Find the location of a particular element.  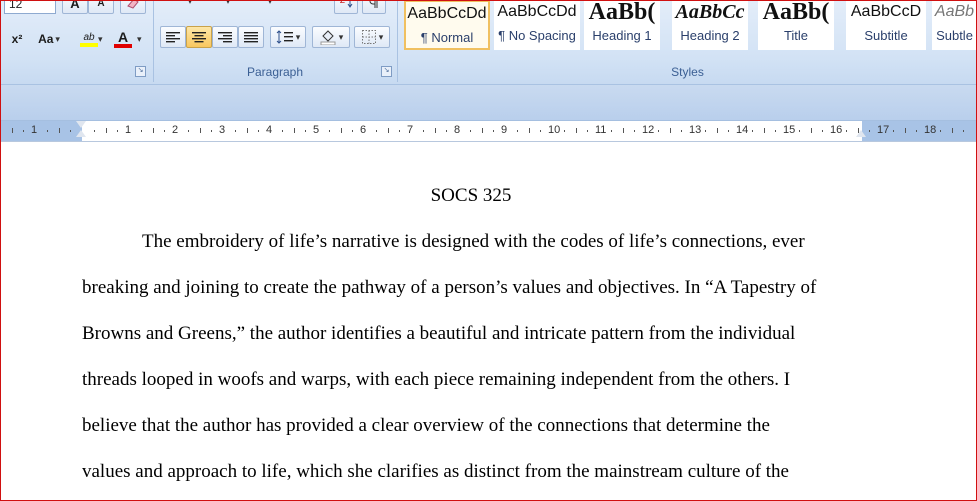

change-case-button: Aa ▾ is located at coordinates (49, 39).